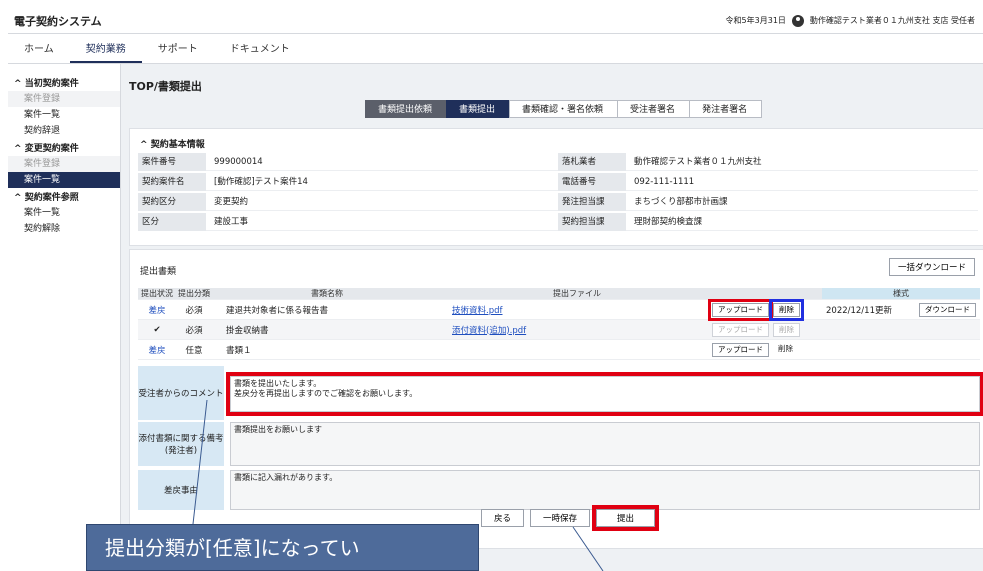 Image resolution: width=983 pixels, height=571 pixels. I want to click on info-value: 変更契約, so click(382, 202).